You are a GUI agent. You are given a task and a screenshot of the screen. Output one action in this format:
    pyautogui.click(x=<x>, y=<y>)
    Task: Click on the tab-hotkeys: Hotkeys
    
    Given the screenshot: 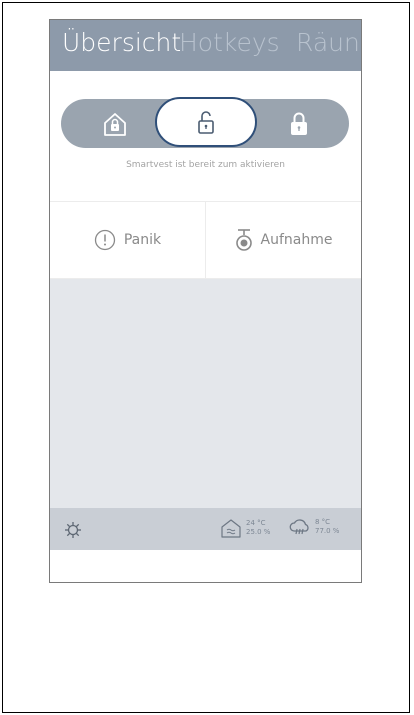 What is the action you would take?
    pyautogui.click(x=229, y=43)
    